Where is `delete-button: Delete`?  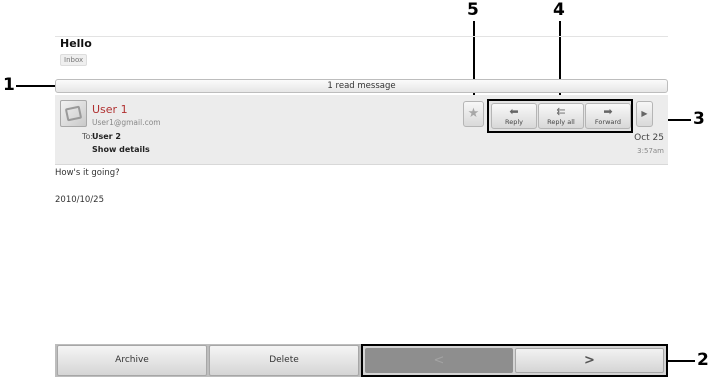 delete-button: Delete is located at coordinates (284, 360).